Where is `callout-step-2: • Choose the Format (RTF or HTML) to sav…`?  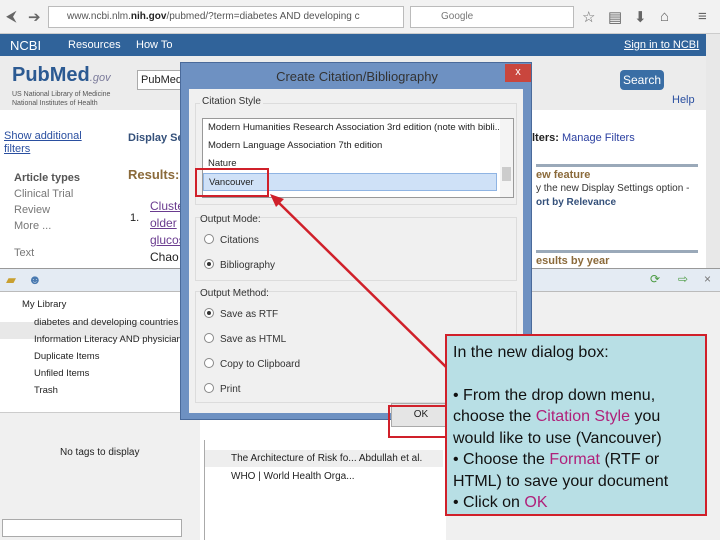
callout-step-2: • Choose the Format (RTF or HTML) to sav… is located at coordinates (561, 470).